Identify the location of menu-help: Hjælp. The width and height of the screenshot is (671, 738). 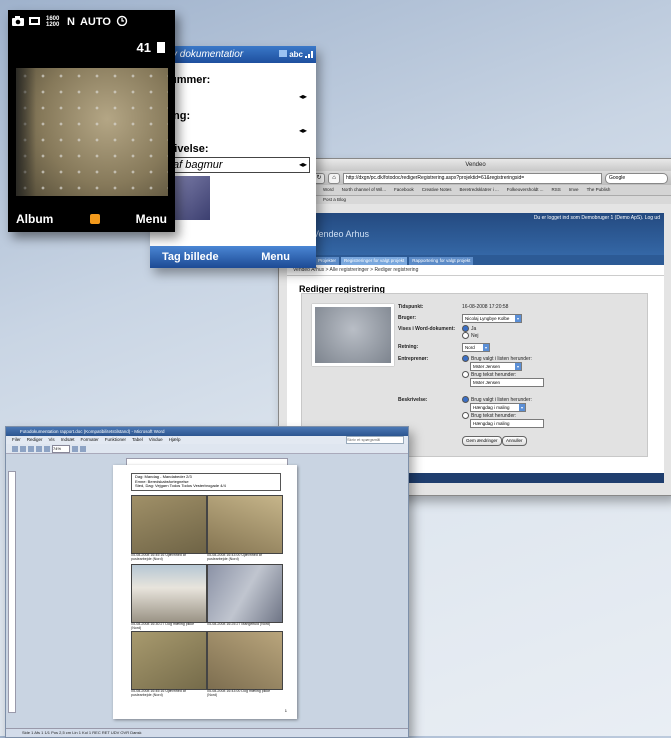
(175, 440).